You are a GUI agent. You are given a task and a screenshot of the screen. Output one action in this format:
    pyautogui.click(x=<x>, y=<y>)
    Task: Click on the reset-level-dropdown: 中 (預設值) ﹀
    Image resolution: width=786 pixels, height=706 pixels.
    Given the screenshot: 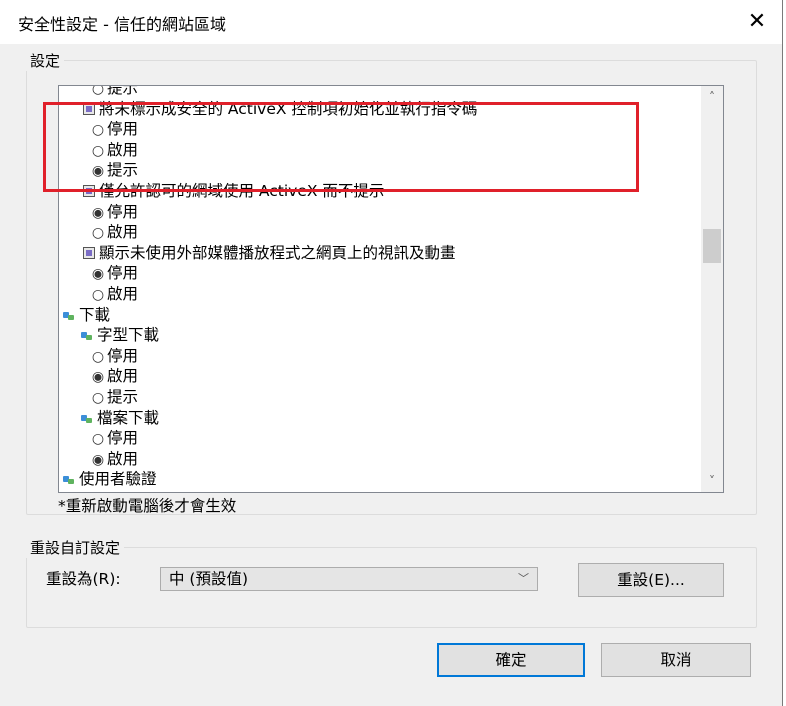 What is the action you would take?
    pyautogui.click(x=349, y=579)
    